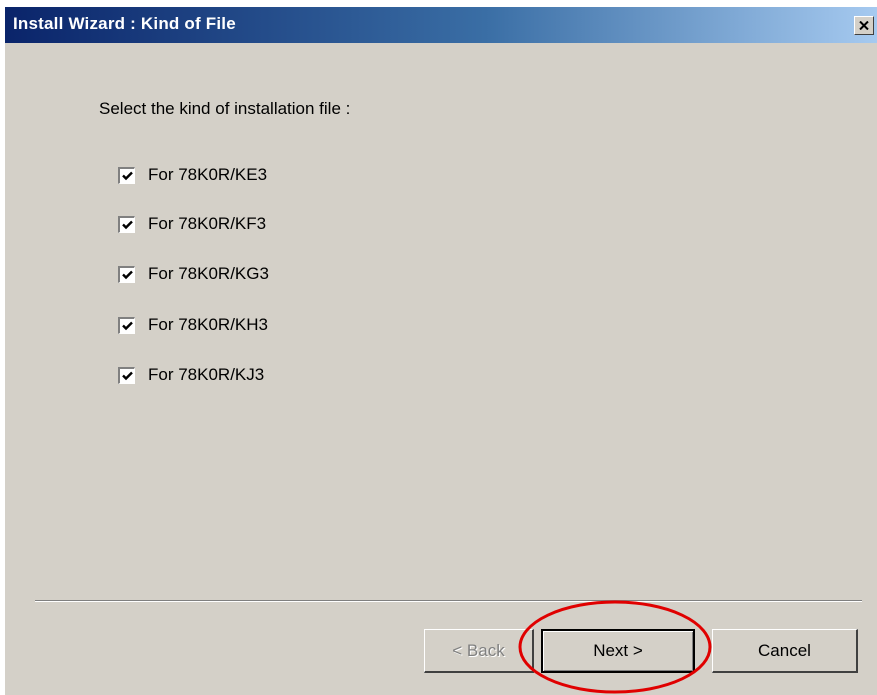 This screenshot has height=695, width=877. I want to click on option-kj3: For 78K0R/KJ3, so click(191, 375).